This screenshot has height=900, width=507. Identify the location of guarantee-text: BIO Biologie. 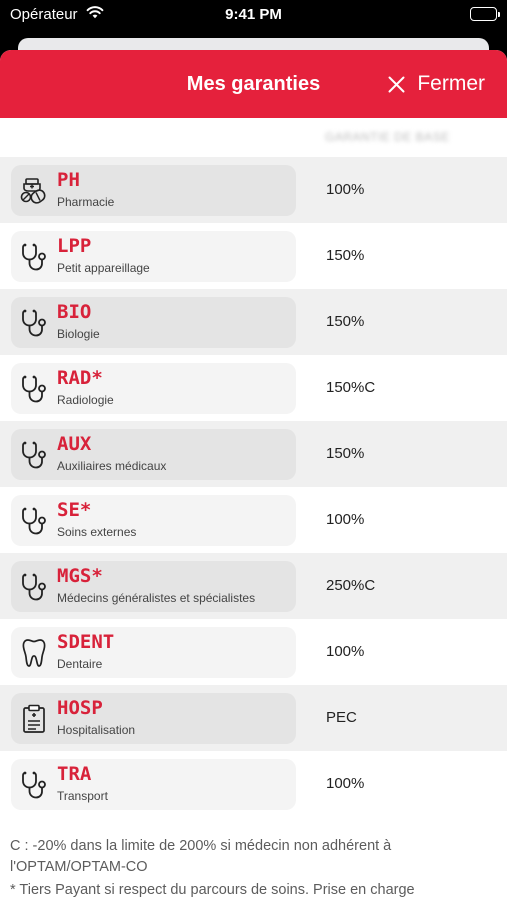
(78, 321).